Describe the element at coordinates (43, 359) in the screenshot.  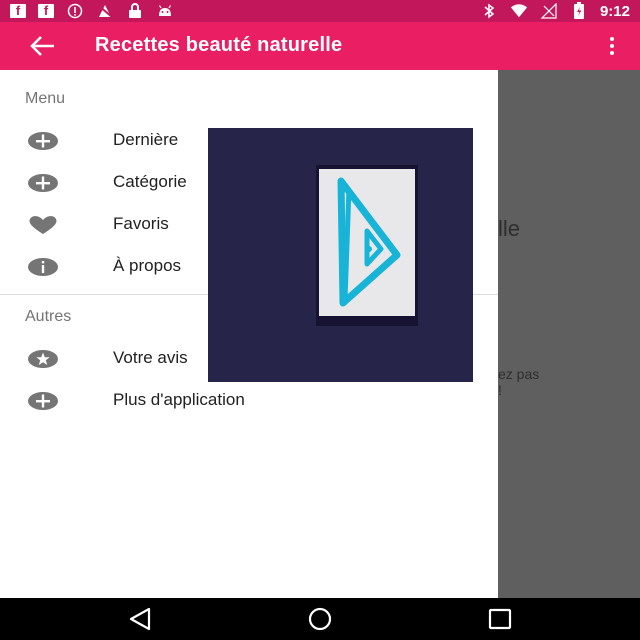
I see `star-circle-icon` at that location.